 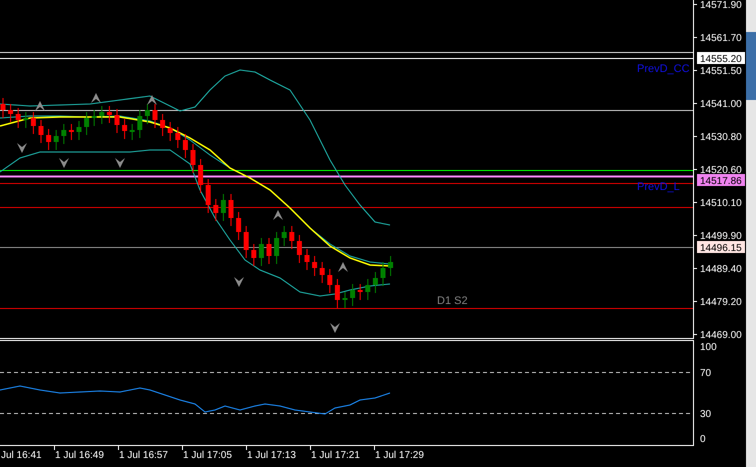 I want to click on price-label: 14510.10, so click(x=721, y=203).